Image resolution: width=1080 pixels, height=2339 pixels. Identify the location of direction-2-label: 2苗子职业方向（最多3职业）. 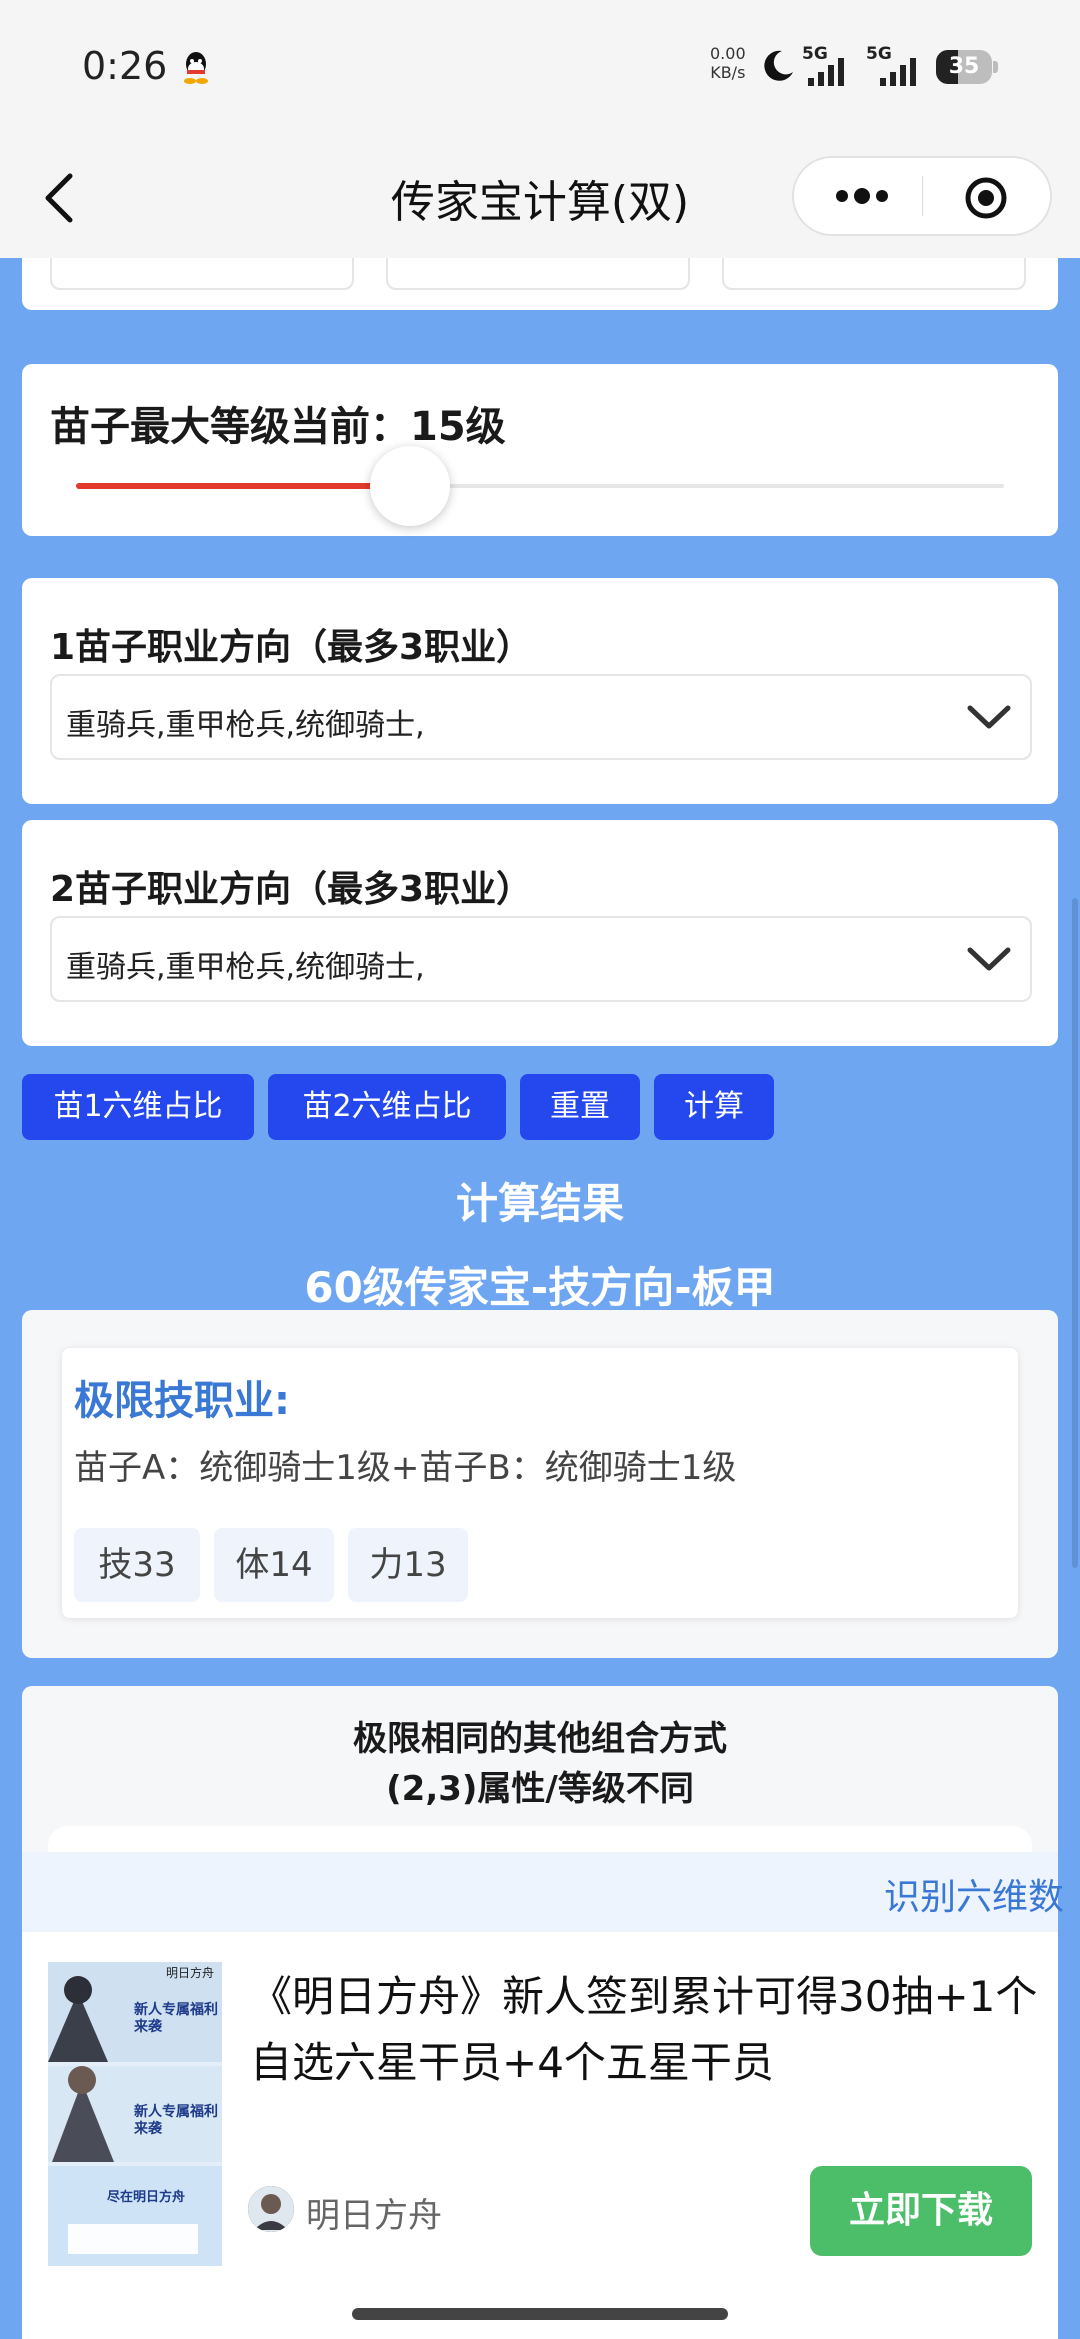
(291, 889).